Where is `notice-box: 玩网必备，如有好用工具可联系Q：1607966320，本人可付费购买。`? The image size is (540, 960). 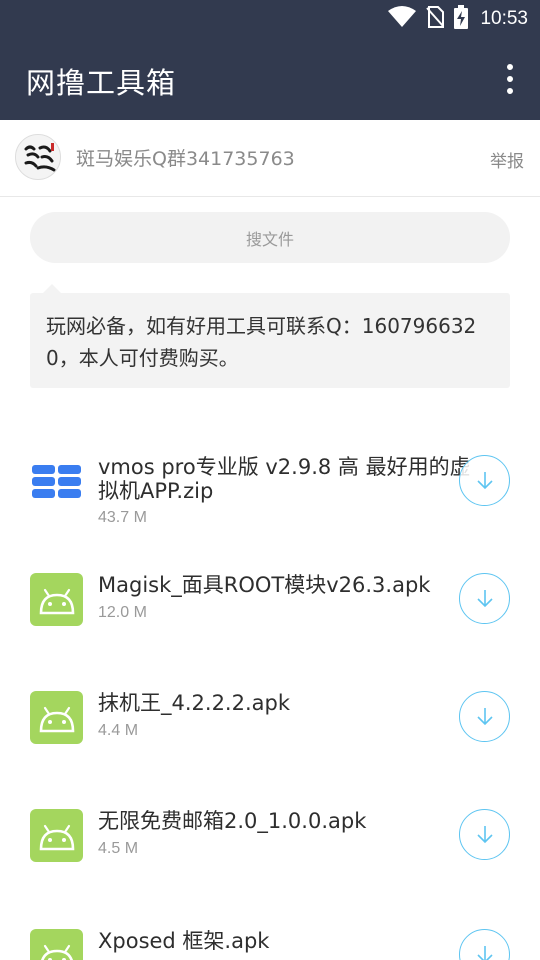 notice-box: 玩网必备，如有好用工具可联系Q：1607966320，本人可付费购买。 is located at coordinates (270, 336).